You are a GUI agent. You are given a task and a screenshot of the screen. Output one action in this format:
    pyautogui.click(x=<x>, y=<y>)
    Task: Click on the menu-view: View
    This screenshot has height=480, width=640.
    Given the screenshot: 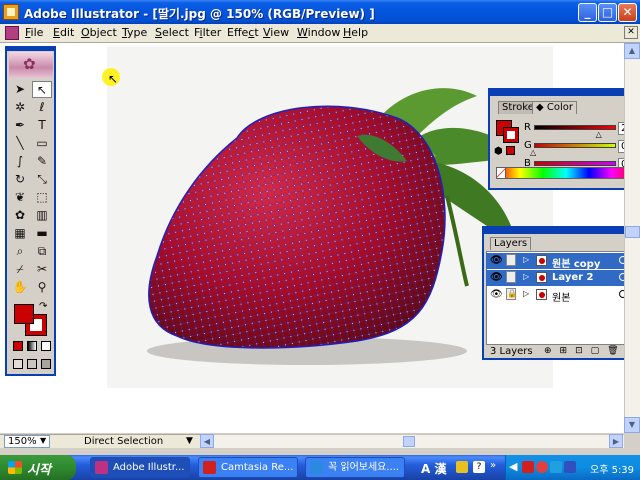 What is the action you would take?
    pyautogui.click(x=276, y=32)
    